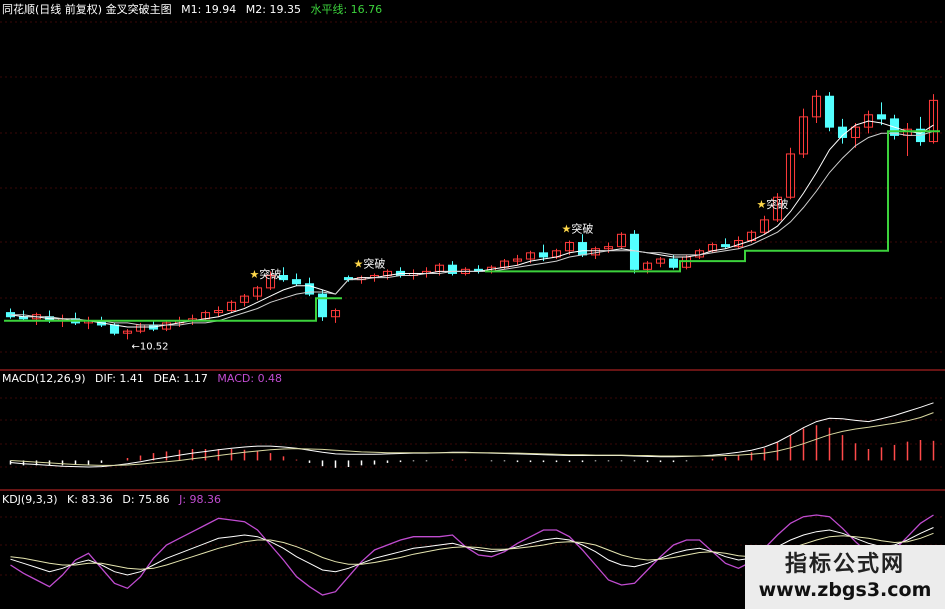 The width and height of the screenshot is (945, 609). I want to click on kdj-title: KDJ(9,3,3), so click(30, 499).